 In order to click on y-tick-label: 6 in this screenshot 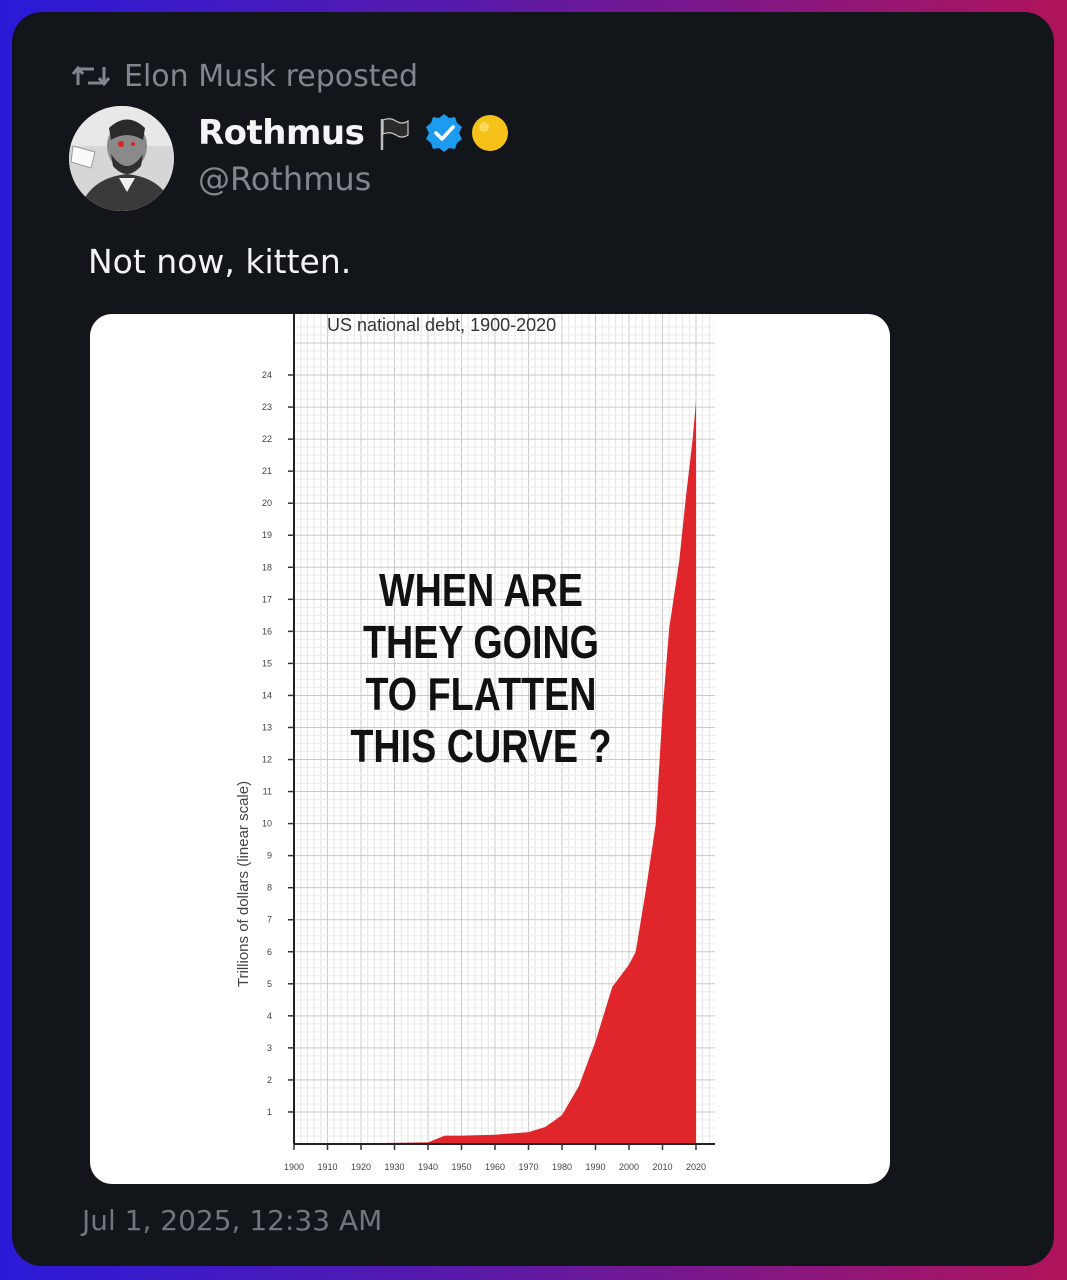, I will do `click(269, 952)`.